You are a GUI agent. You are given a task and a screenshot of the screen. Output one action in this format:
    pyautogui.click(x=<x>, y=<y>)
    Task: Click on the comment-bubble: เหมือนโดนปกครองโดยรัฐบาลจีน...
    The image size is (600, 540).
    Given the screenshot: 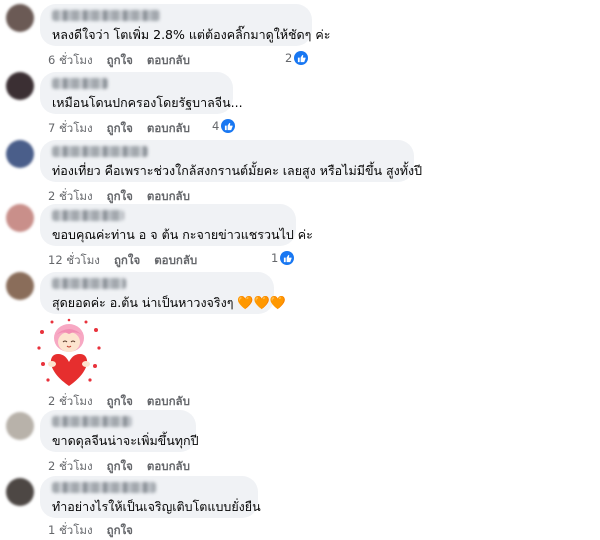 What is the action you would take?
    pyautogui.click(x=141, y=93)
    